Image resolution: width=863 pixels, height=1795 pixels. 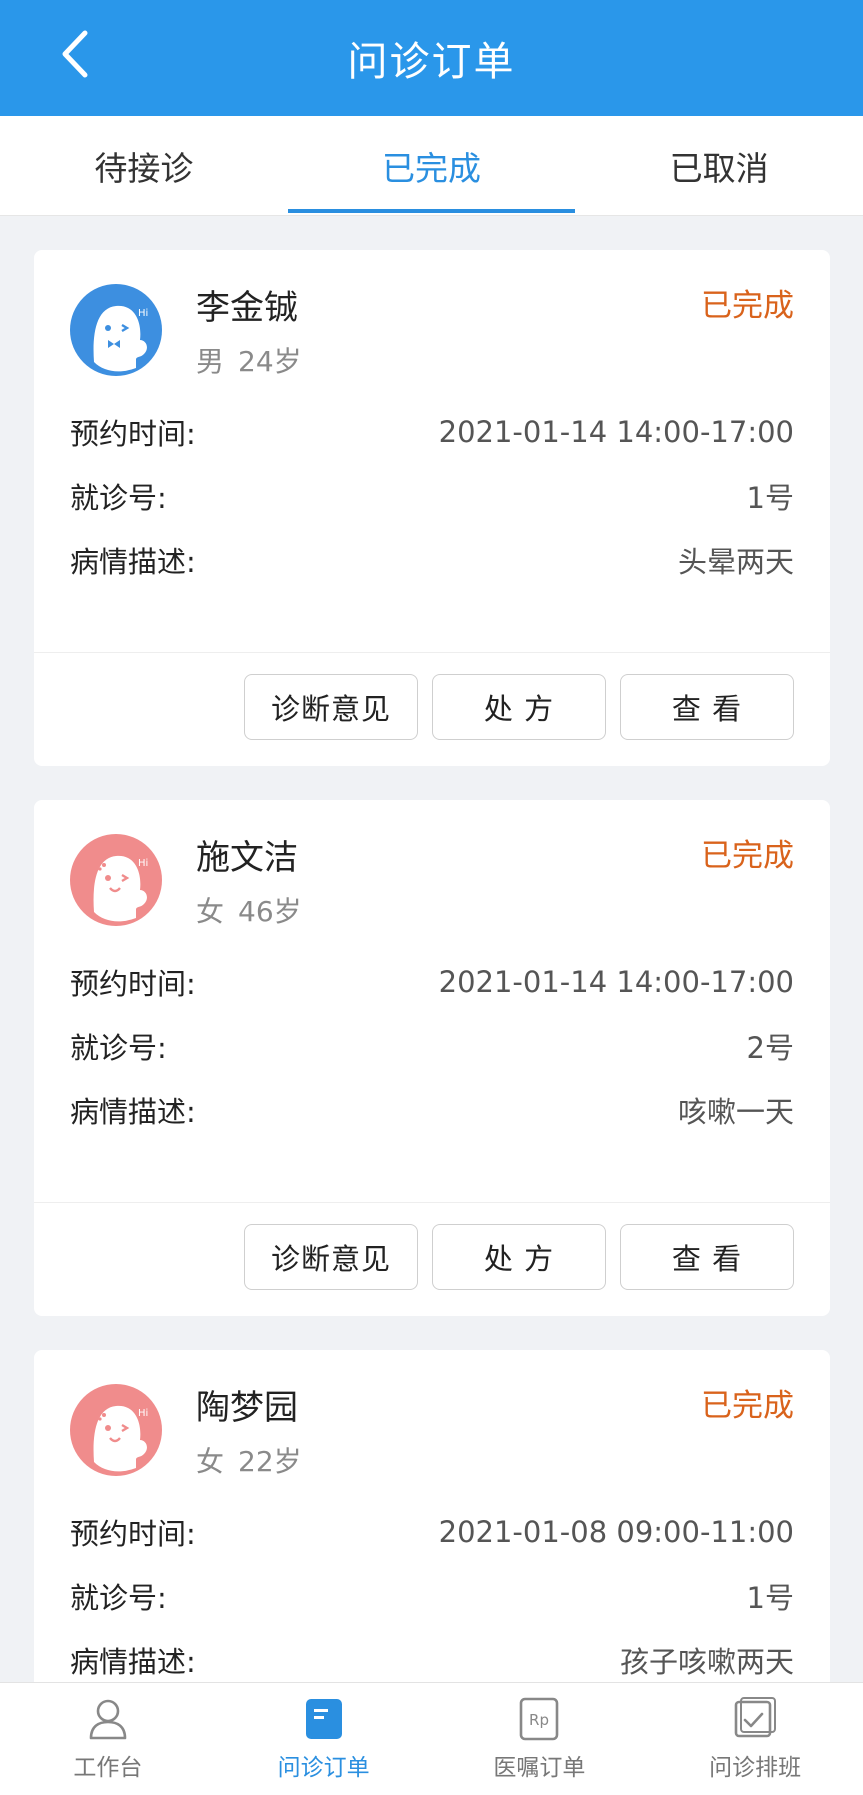 I want to click on patient-info: 男 24岁, so click(x=249, y=360).